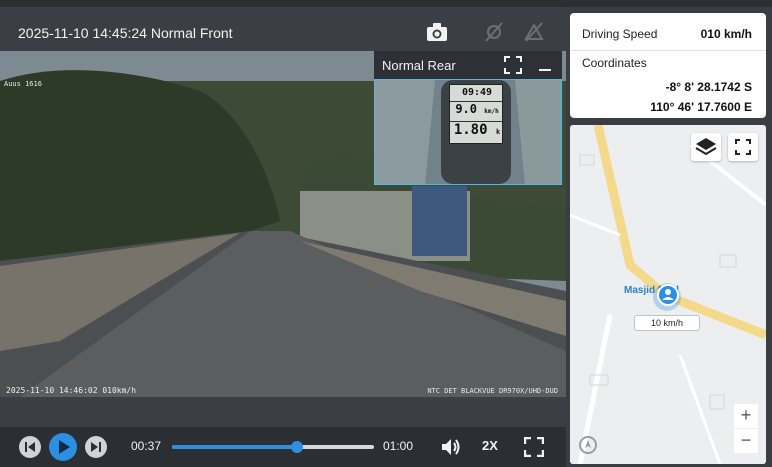 The height and width of the screenshot is (467, 772). Describe the element at coordinates (235, 447) in the screenshot. I see `seek-progress` at that location.